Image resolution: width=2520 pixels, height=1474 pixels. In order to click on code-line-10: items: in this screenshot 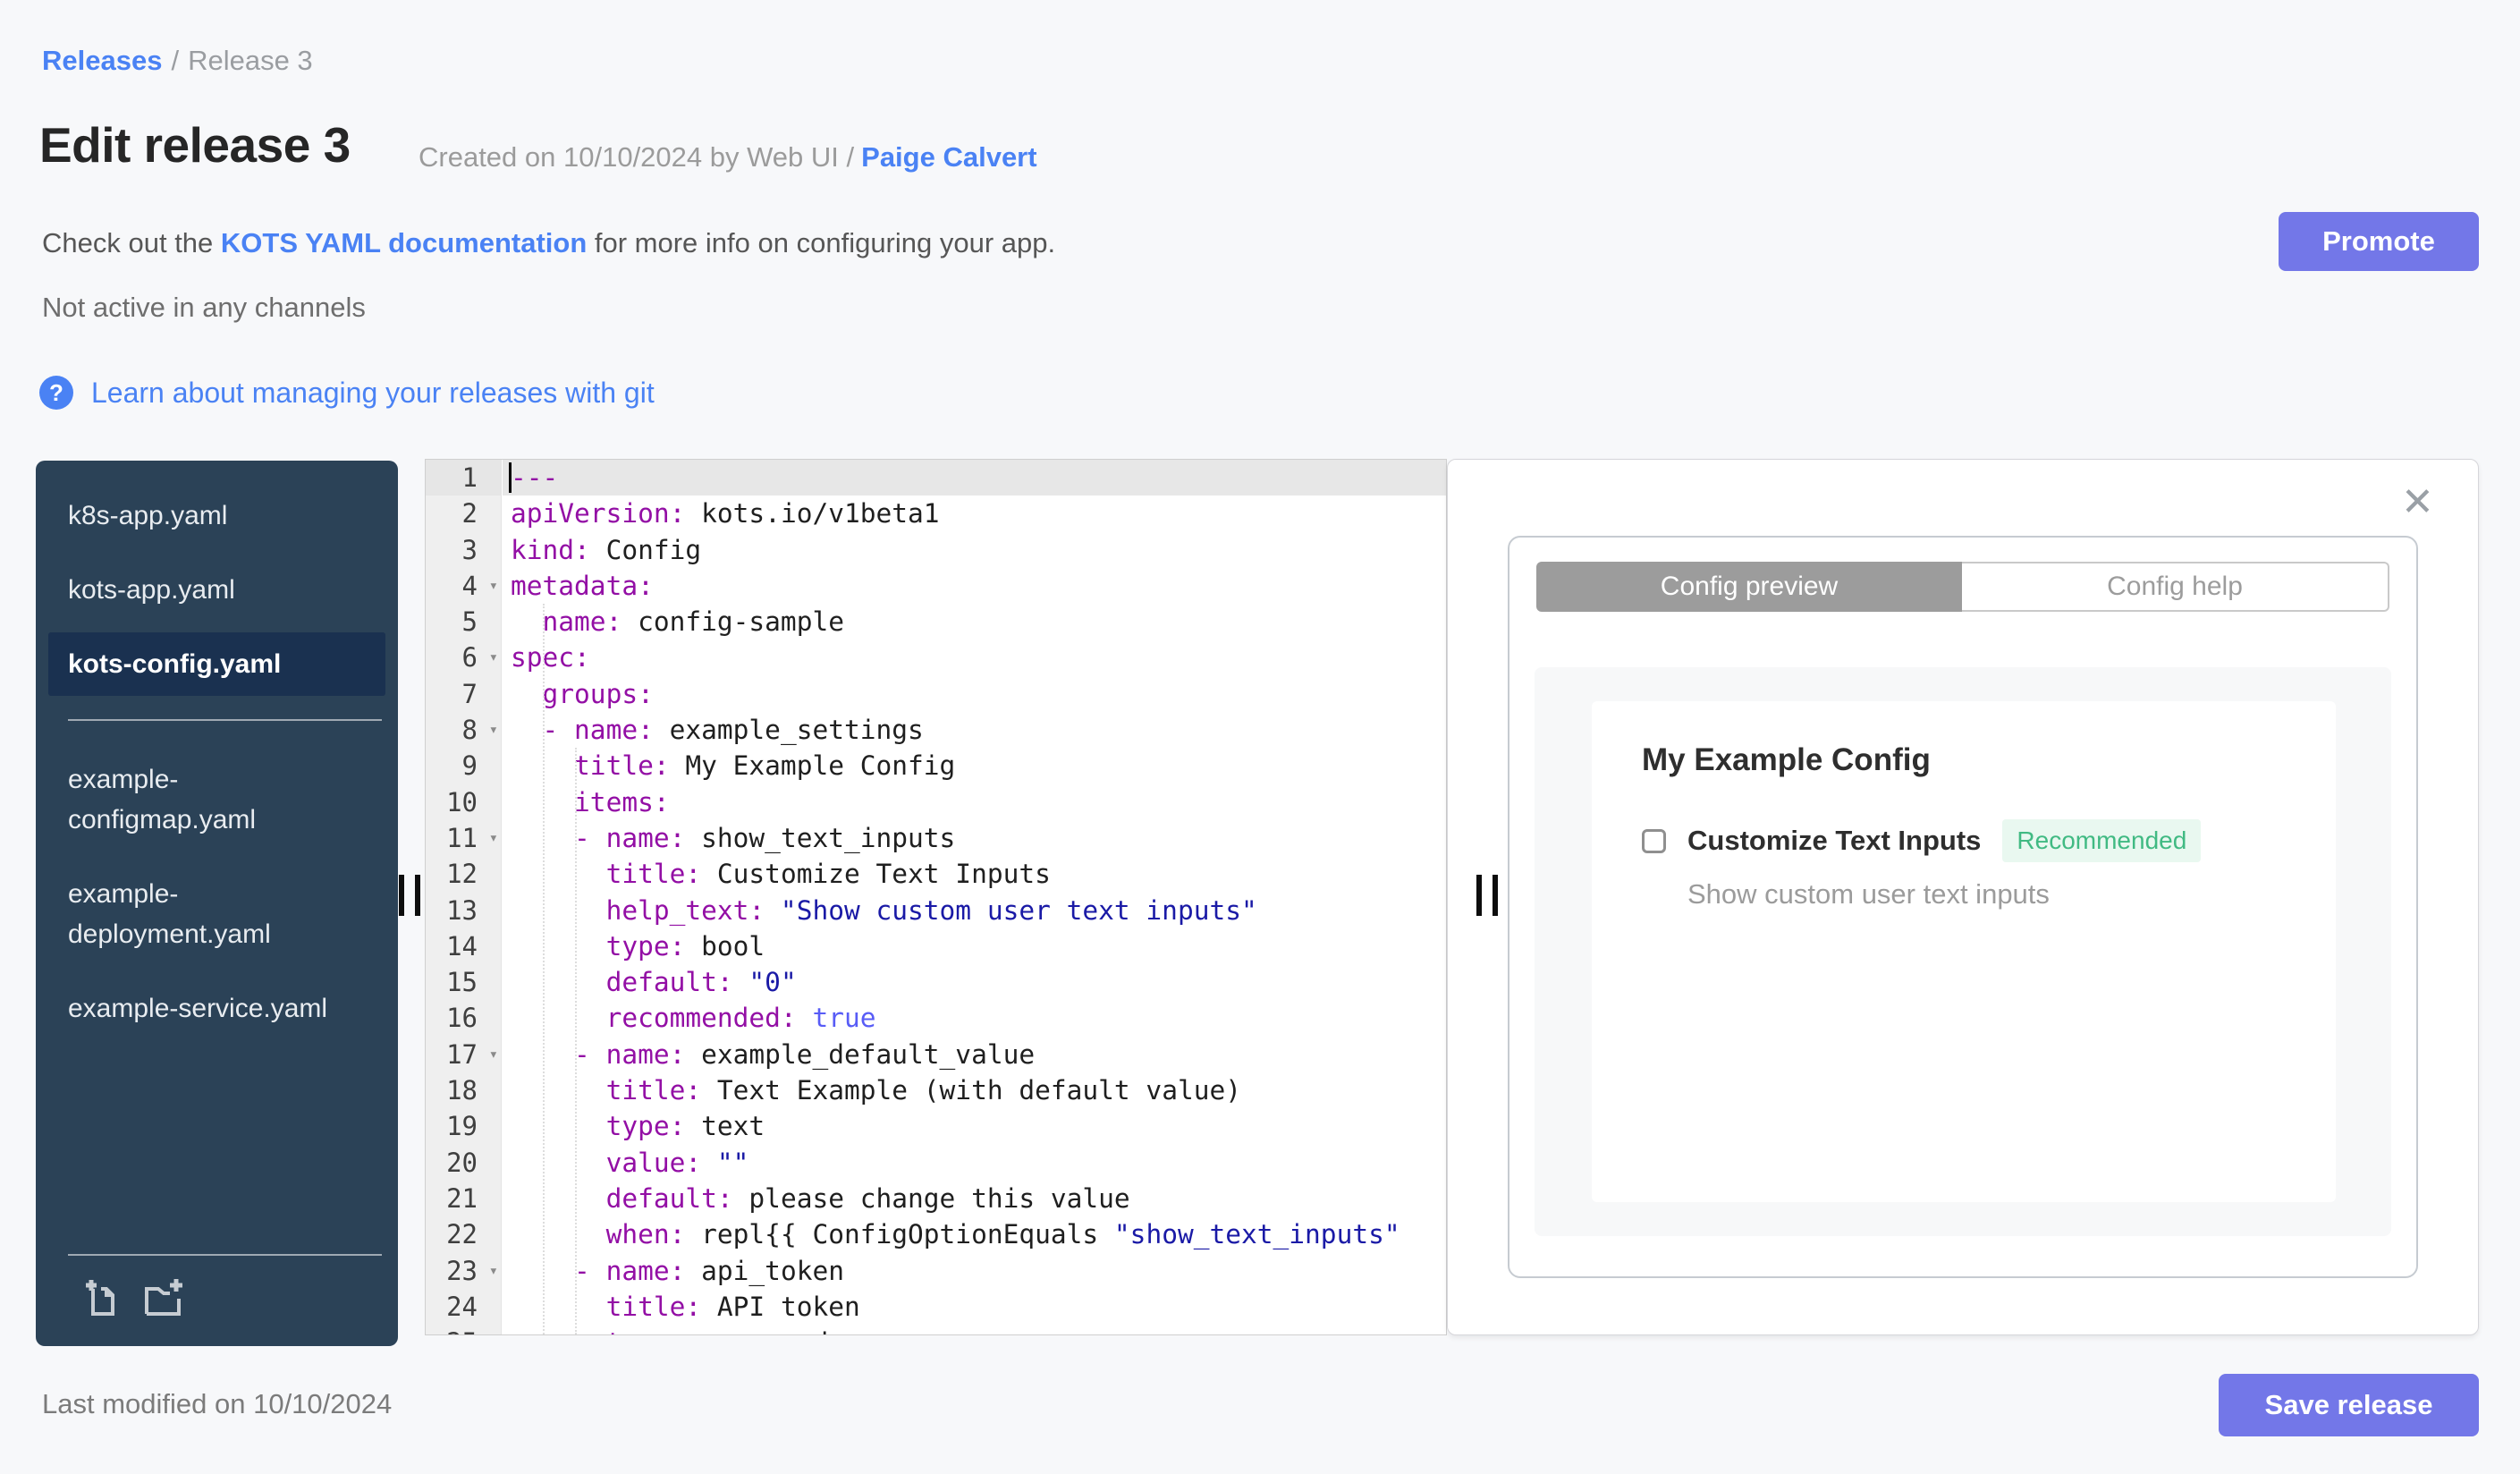, I will do `click(974, 802)`.